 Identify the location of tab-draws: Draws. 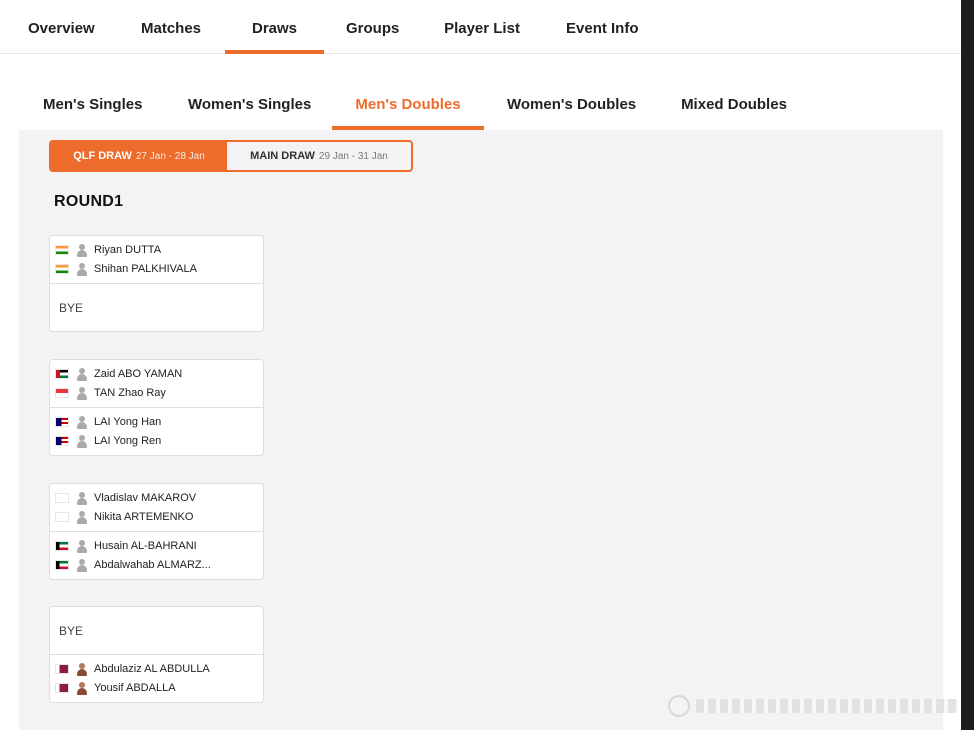
(274, 27).